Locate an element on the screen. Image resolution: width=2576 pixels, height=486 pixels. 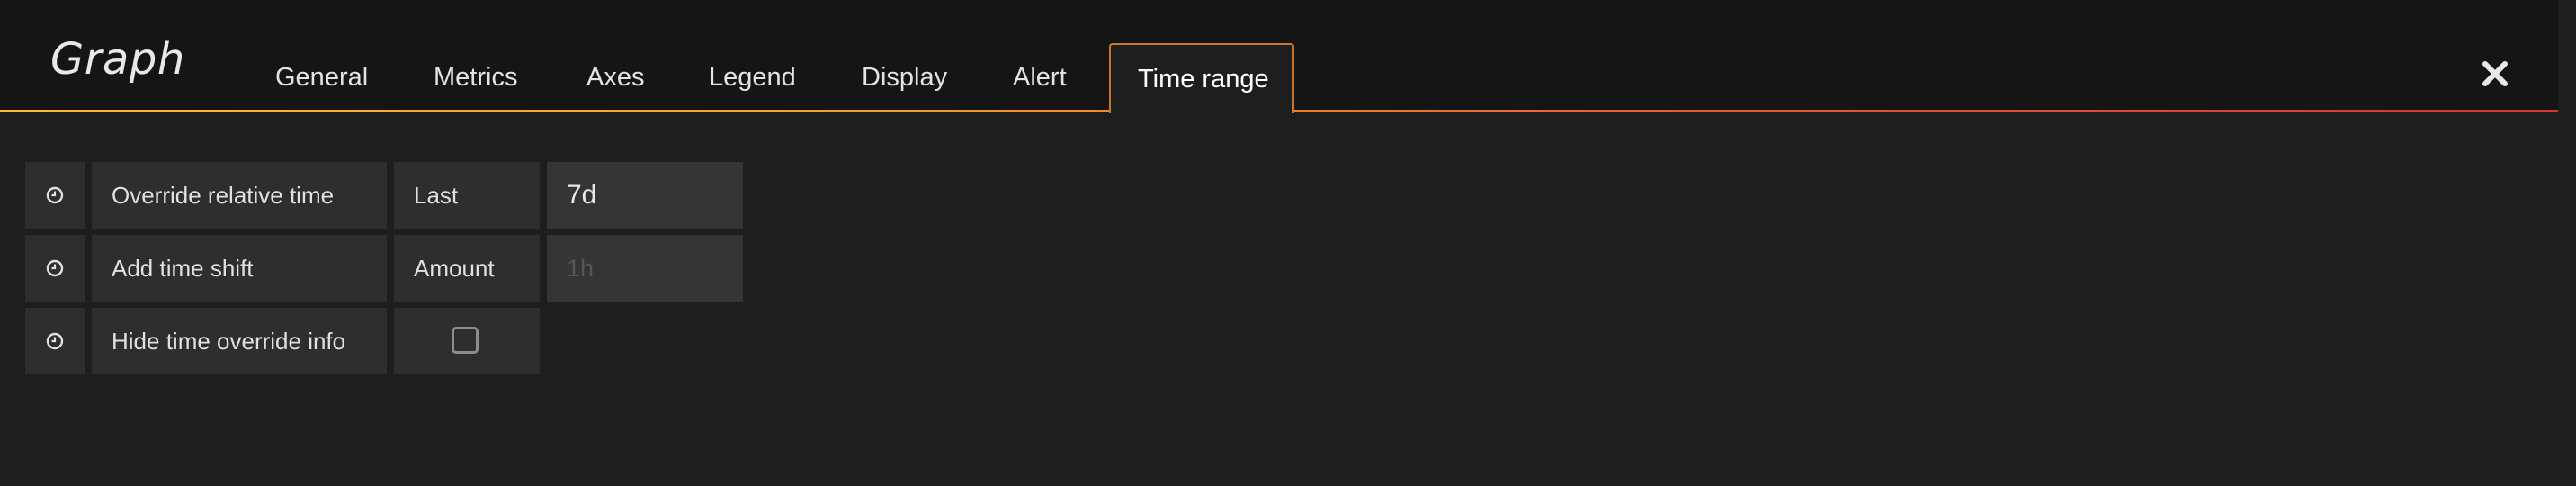
hide-time-override-info-checkbox-box is located at coordinates (467, 341).